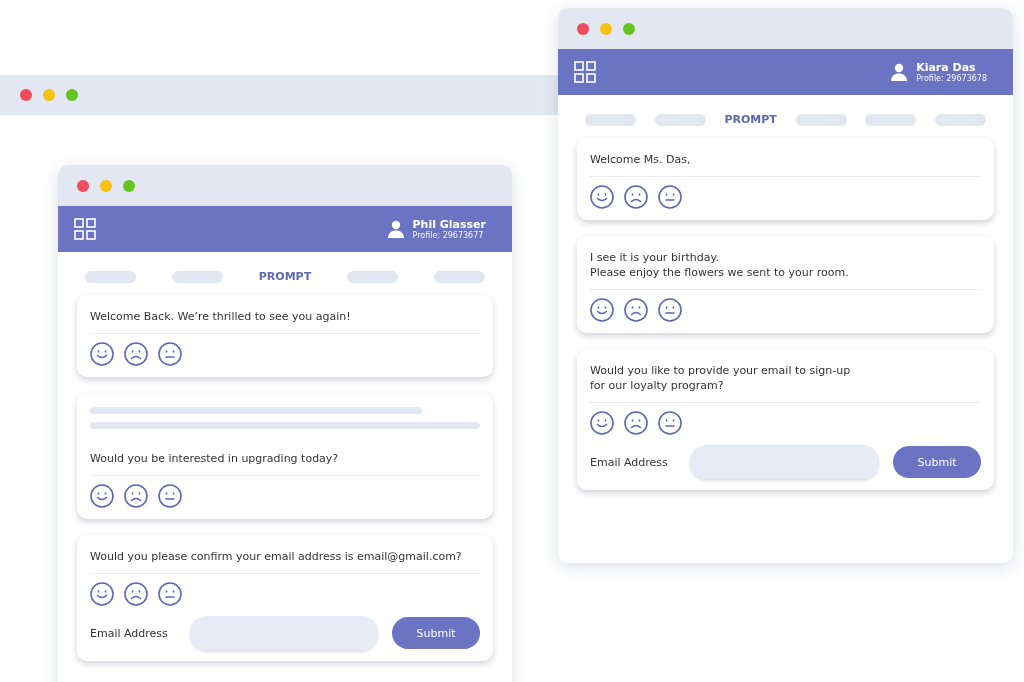 The image size is (1024, 682). What do you see at coordinates (946, 67) in the screenshot?
I see `user-name: Kiara Das` at bounding box center [946, 67].